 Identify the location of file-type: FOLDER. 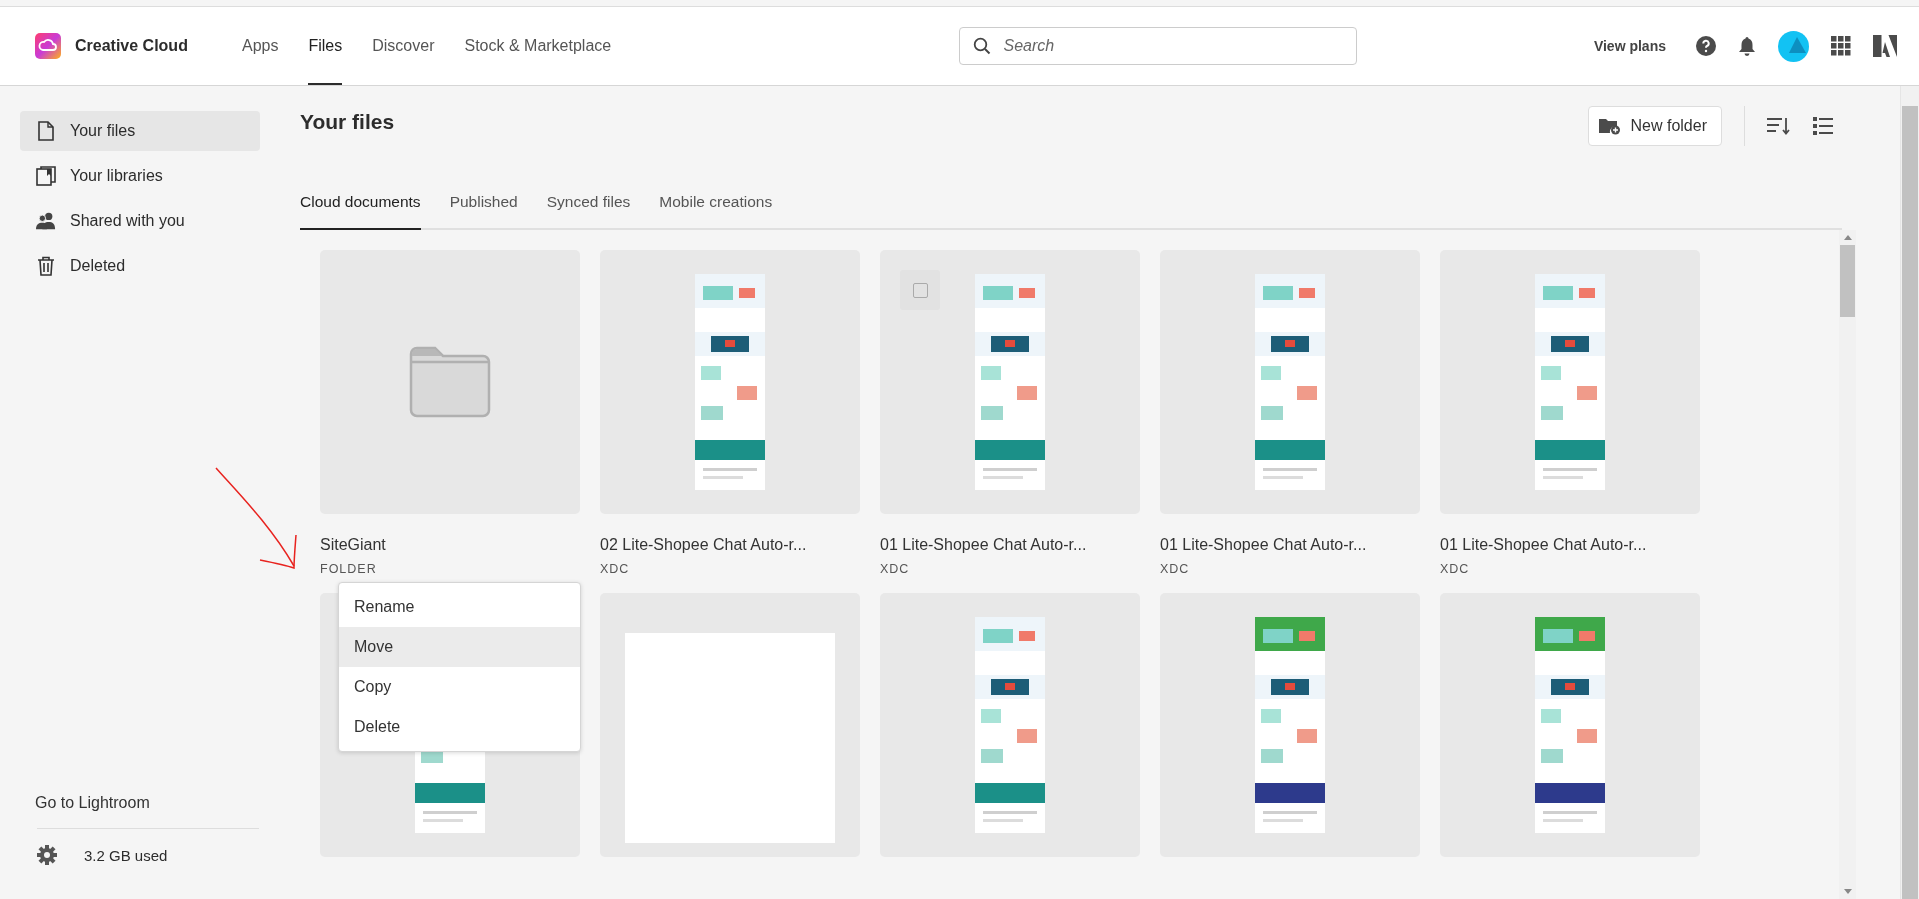
(349, 569).